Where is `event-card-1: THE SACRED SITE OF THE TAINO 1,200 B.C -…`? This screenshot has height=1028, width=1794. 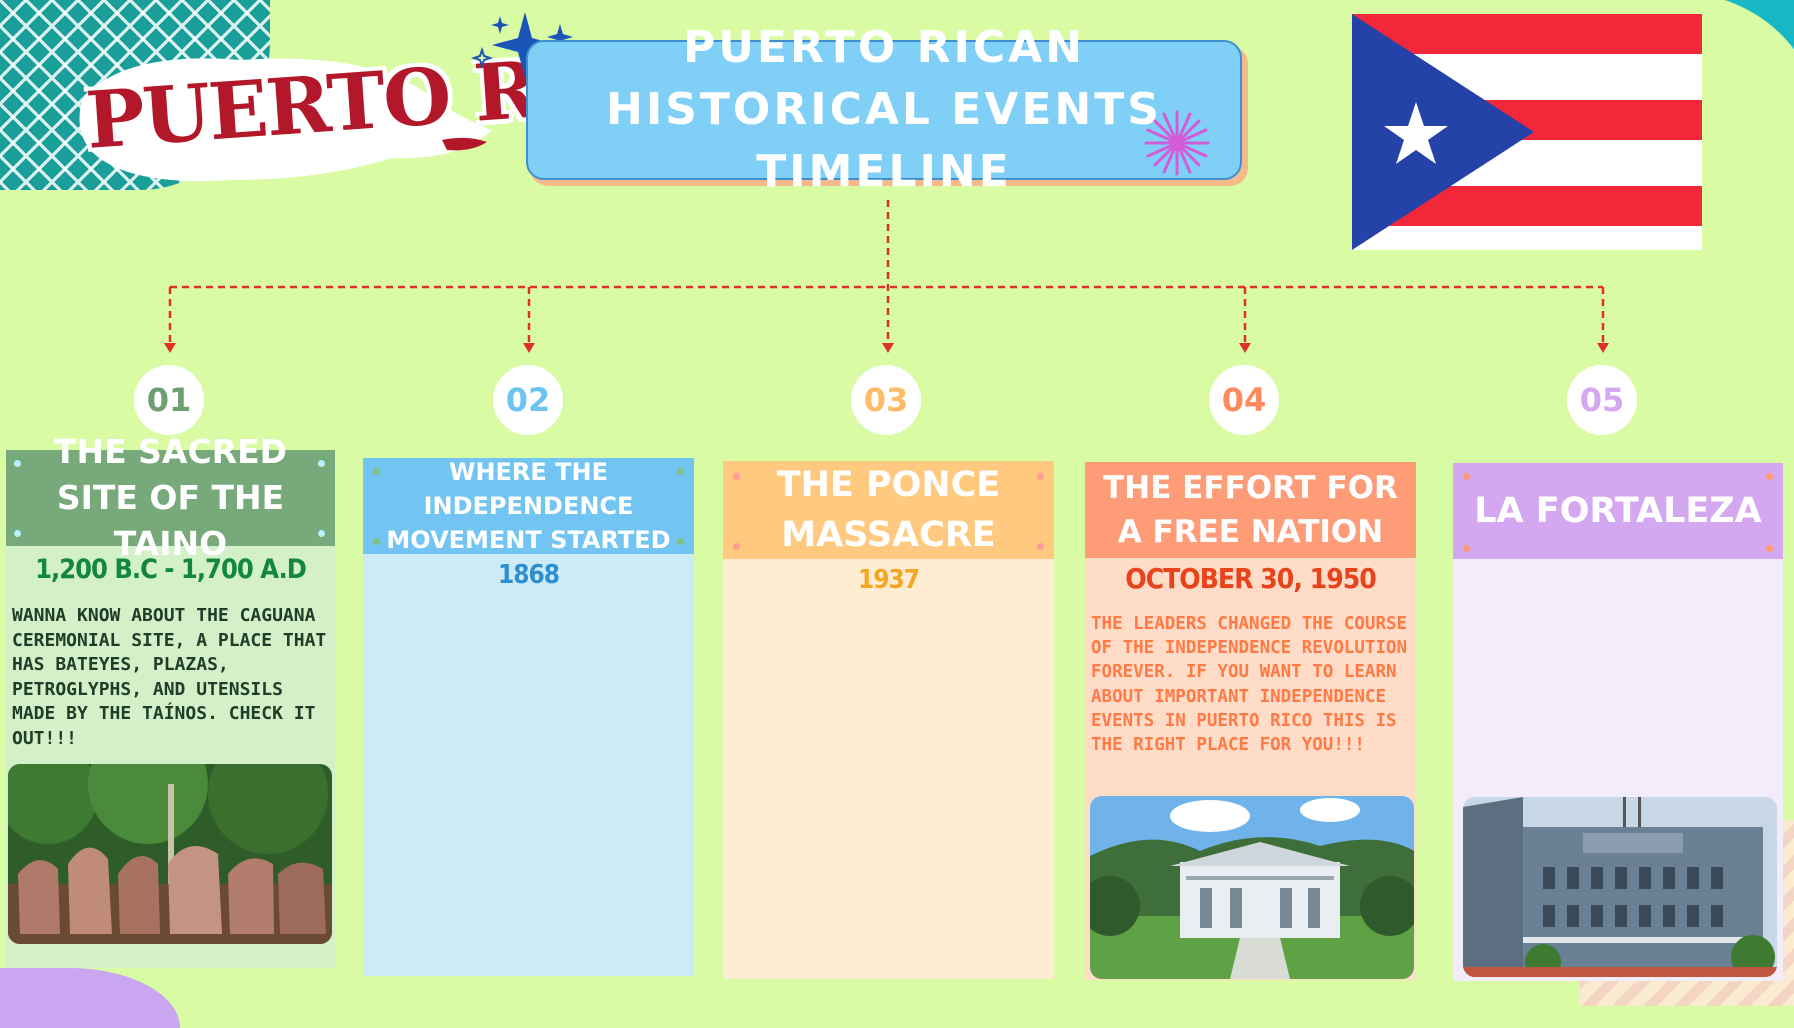
event-card-1: THE SACRED SITE OF THE TAINO 1,200 B.C -… is located at coordinates (170, 700).